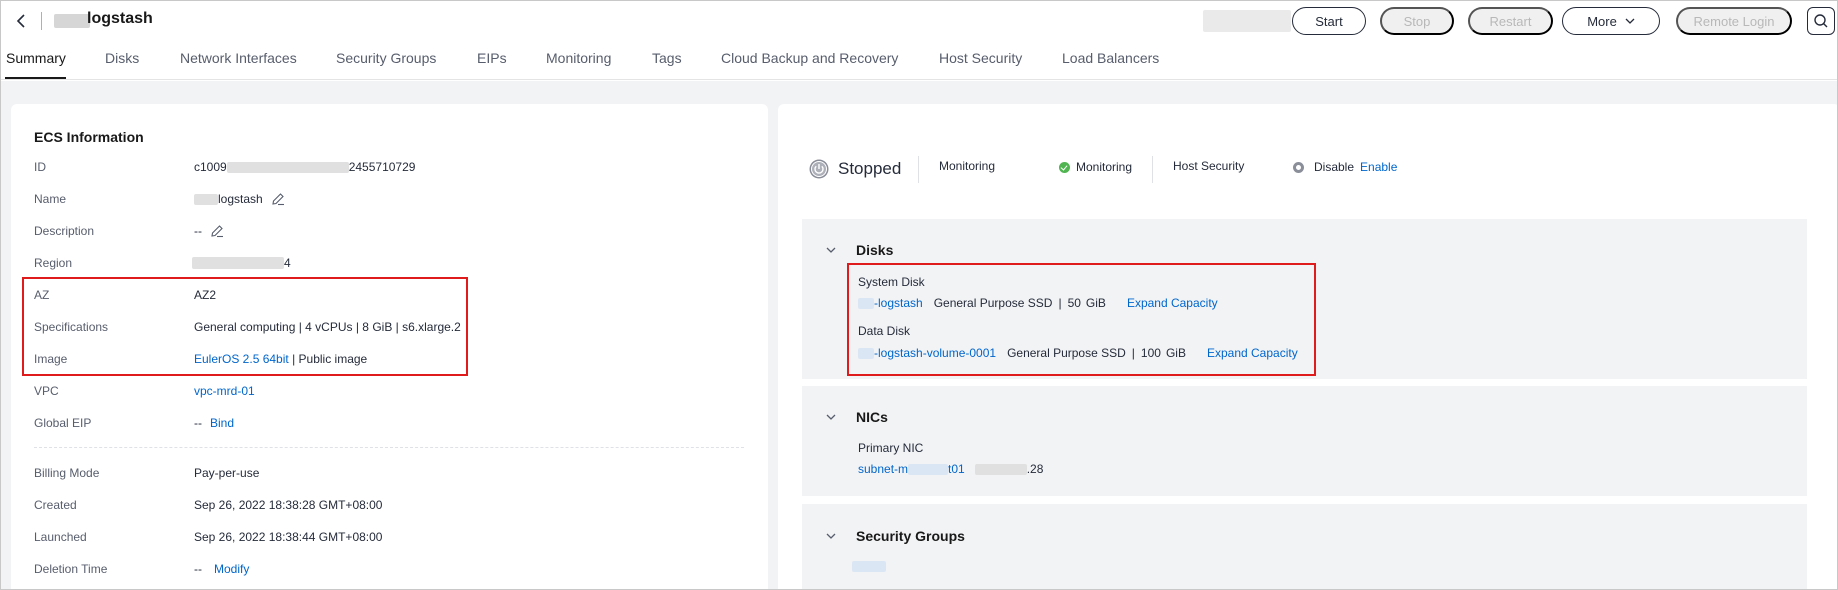  Describe the element at coordinates (198, 569) in the screenshot. I see `deletion-time-text: --` at that location.